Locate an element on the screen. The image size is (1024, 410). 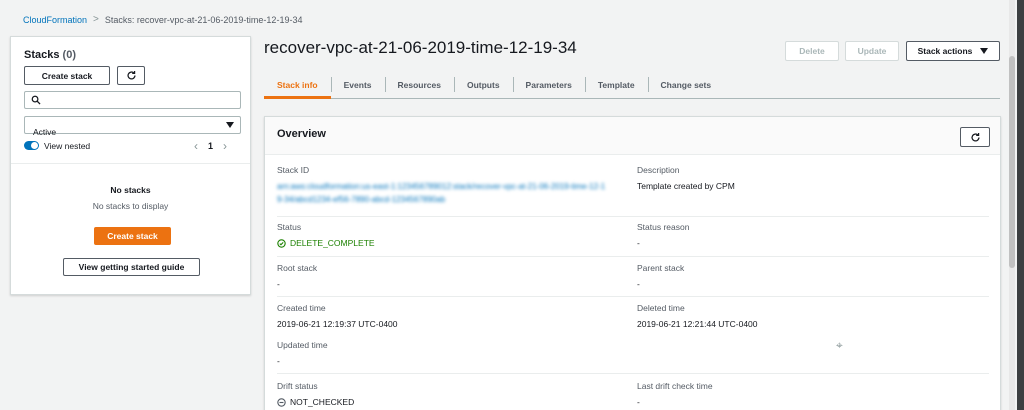
refresh-stacks-button is located at coordinates (131, 75).